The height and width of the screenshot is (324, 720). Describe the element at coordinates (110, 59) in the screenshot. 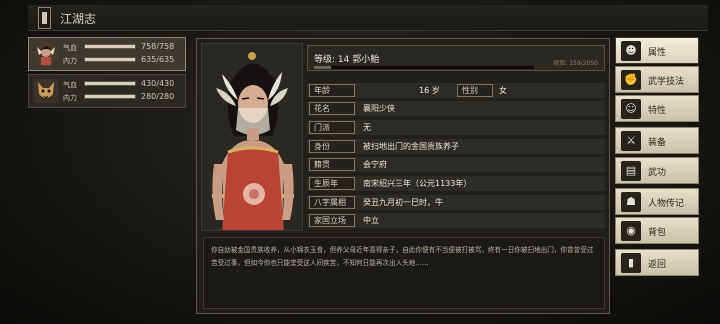

I see `member-1-mp-bar` at that location.